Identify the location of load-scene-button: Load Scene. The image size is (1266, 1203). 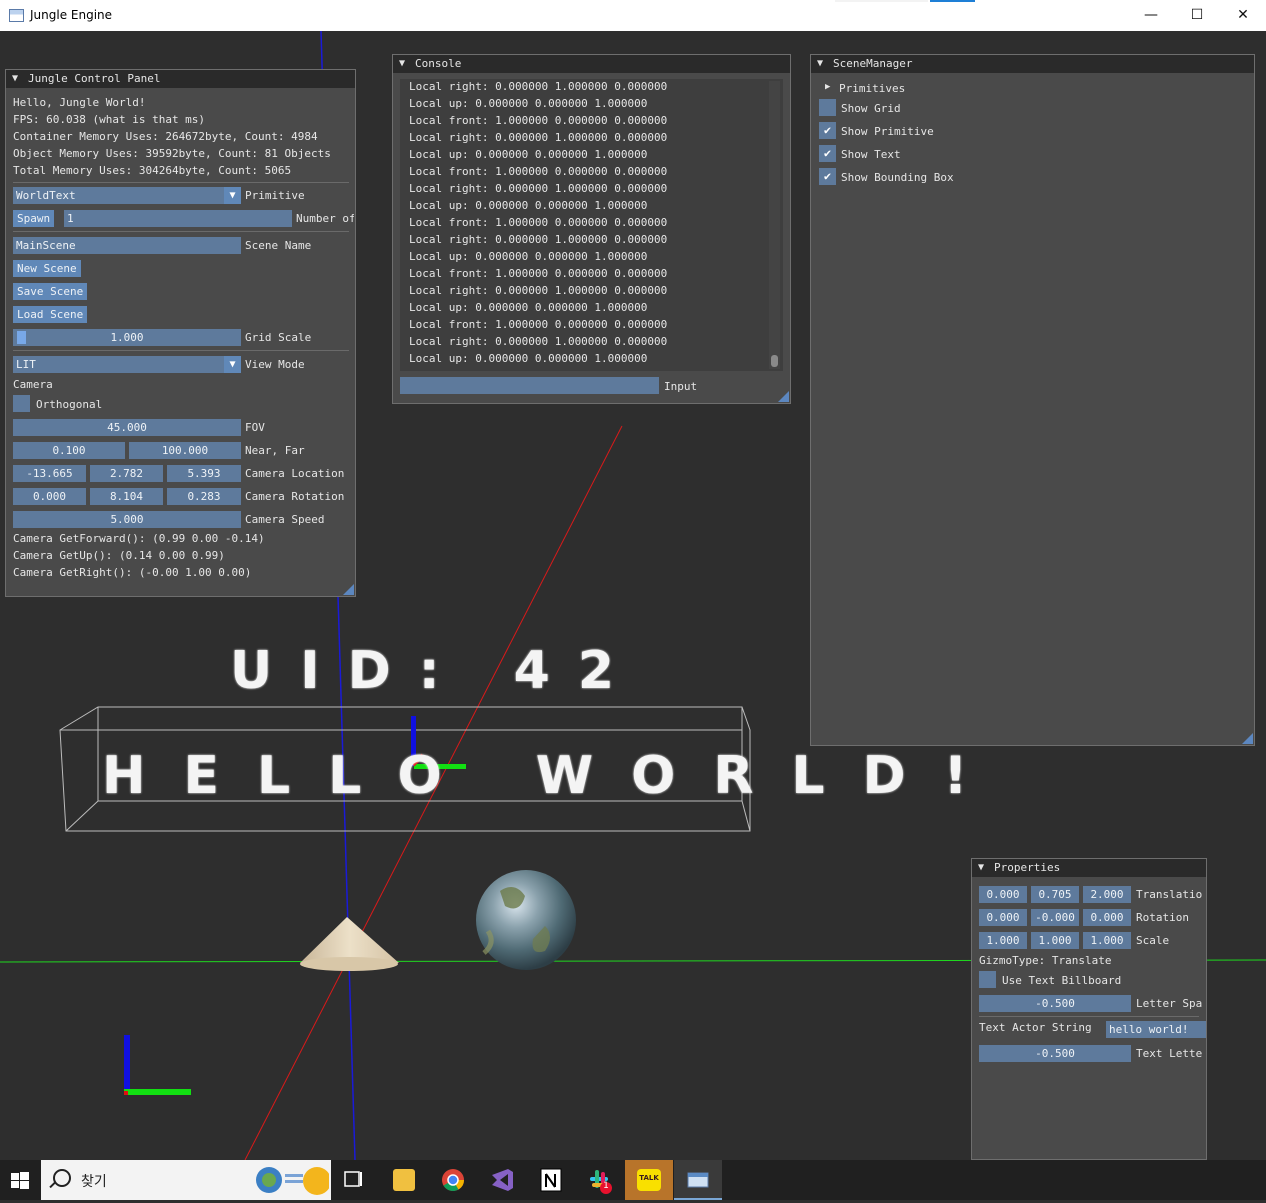
(50, 314).